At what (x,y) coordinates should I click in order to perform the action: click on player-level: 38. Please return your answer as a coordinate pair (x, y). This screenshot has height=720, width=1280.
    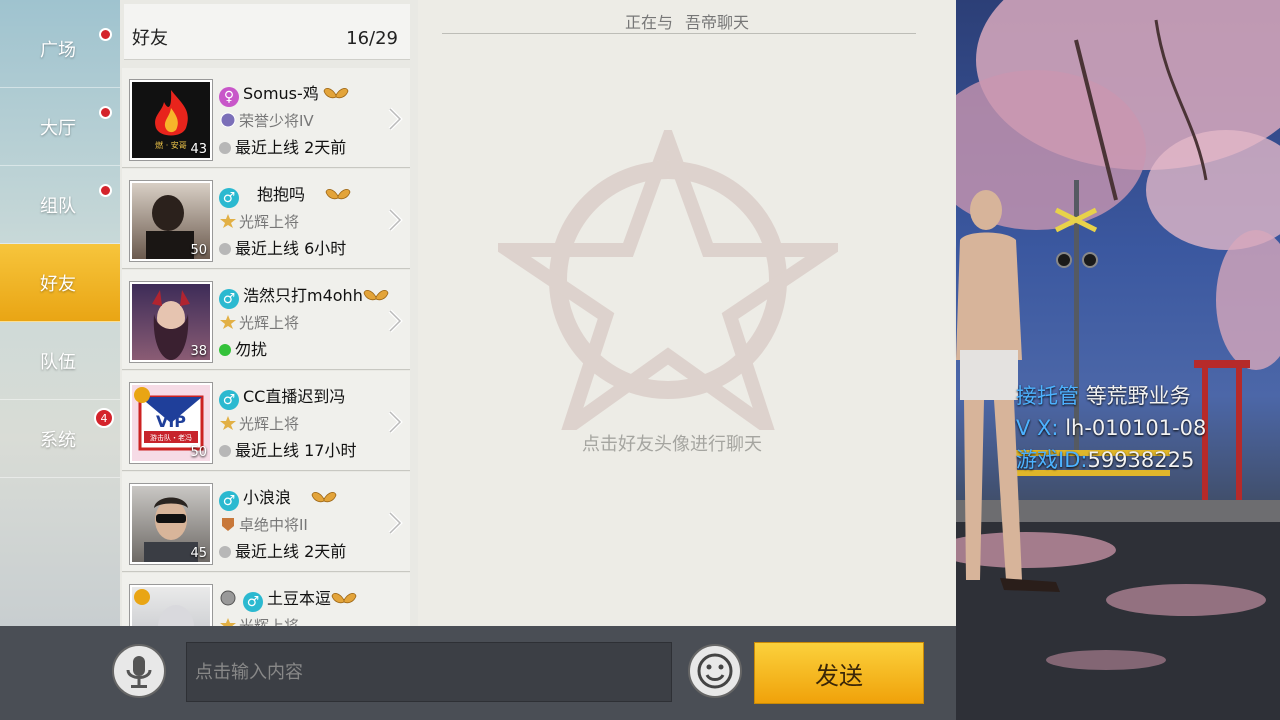
    Looking at the image, I should click on (198, 351).